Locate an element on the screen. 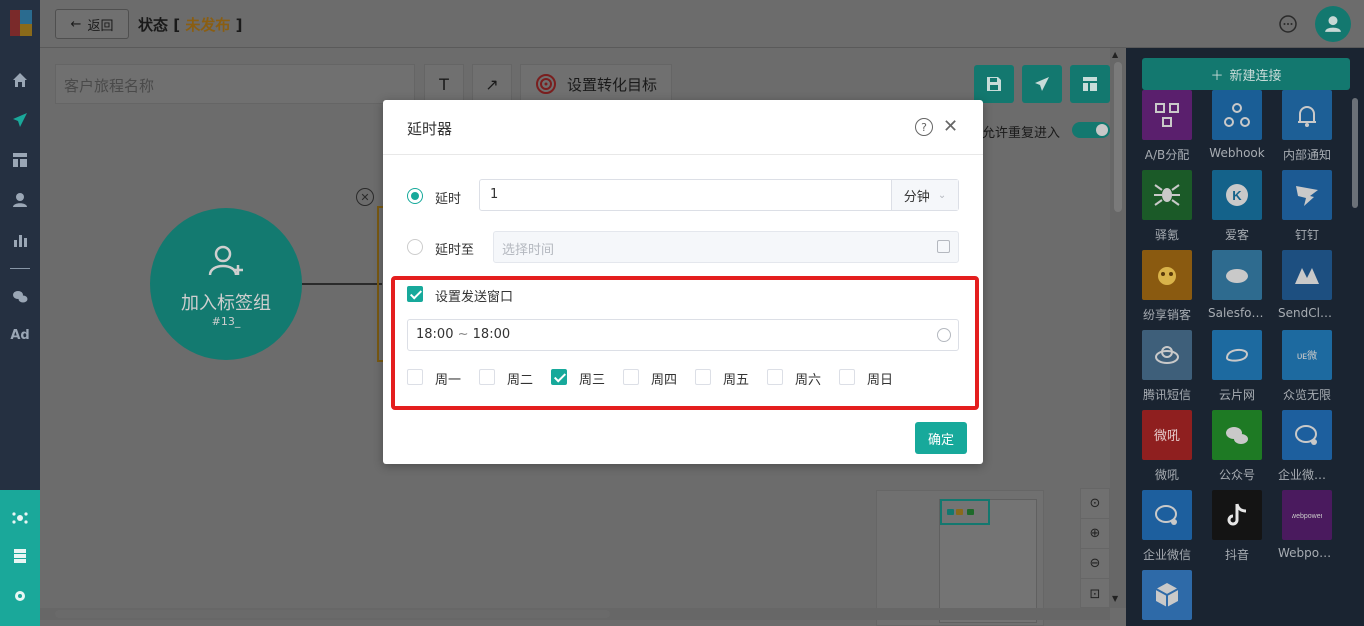 The height and width of the screenshot is (626, 1364). connector-item: 腾讯短信 is located at coordinates (1167, 366).